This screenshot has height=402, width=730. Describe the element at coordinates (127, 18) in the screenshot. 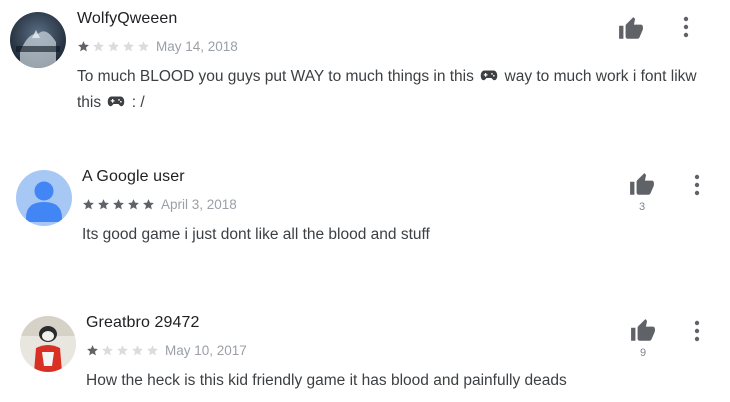

I see `review-author: WolfyQweeen` at that location.